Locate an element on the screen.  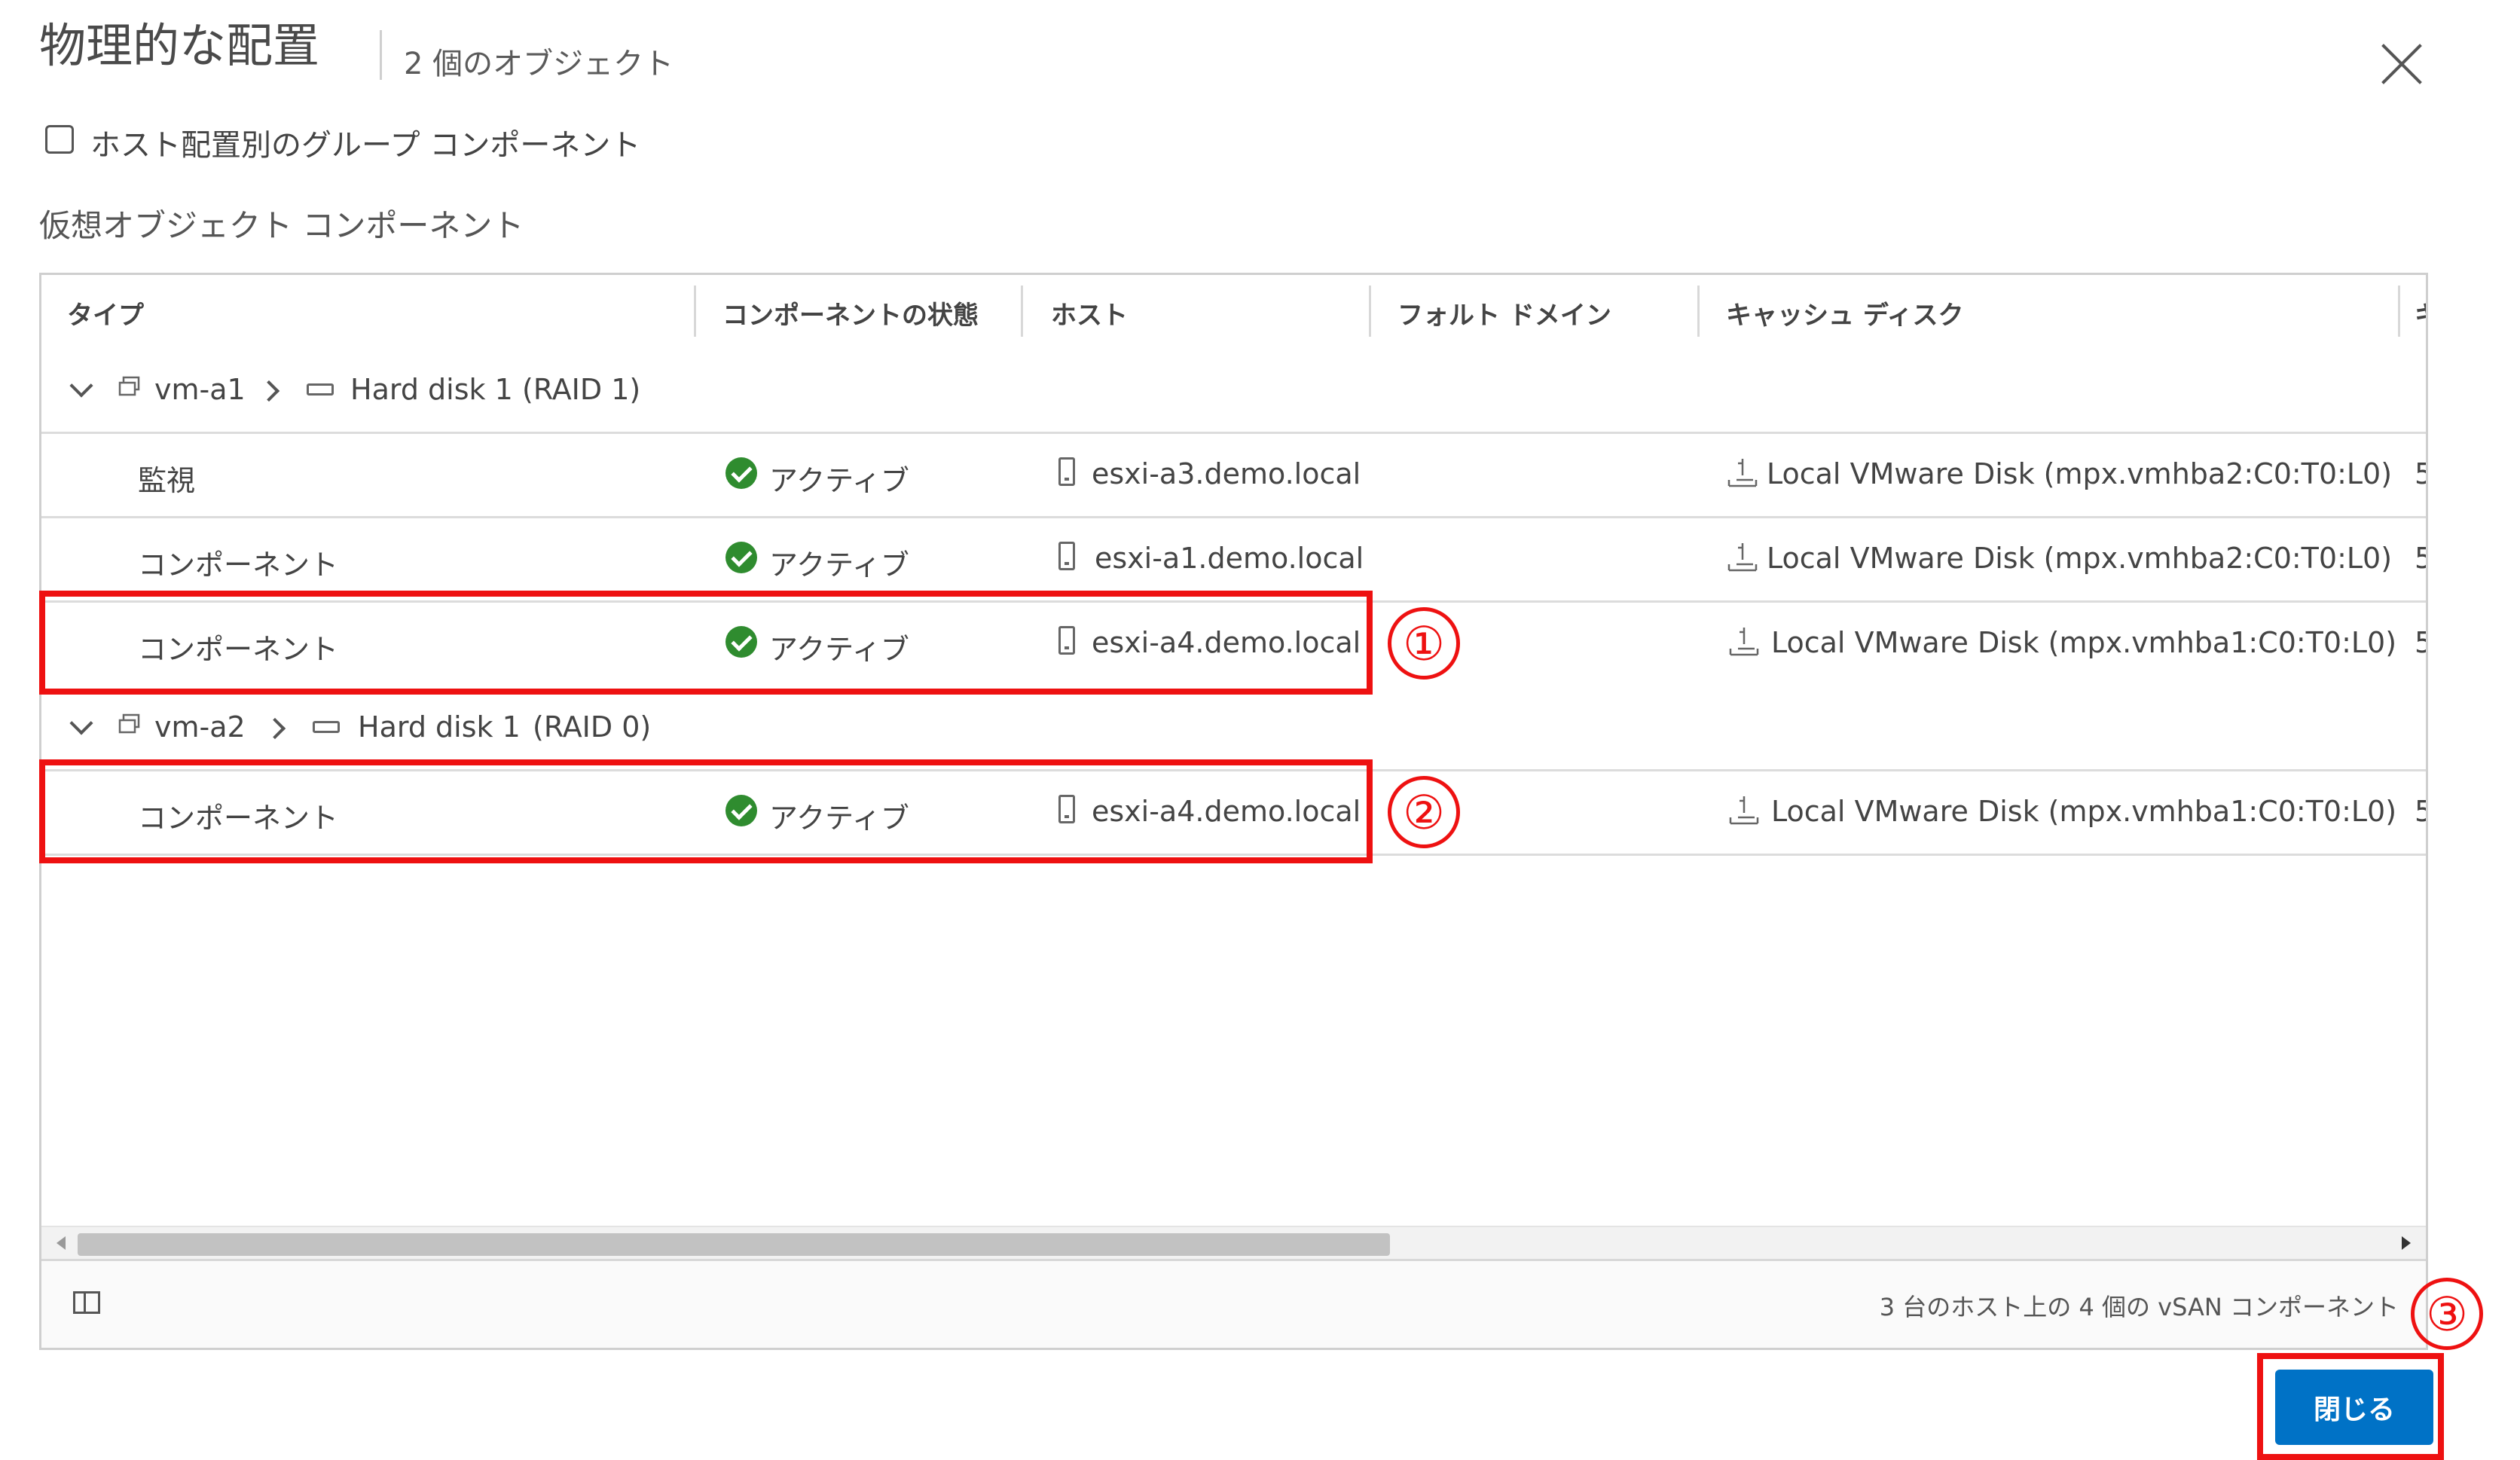
scroll-left-icon is located at coordinates (61, 1243).